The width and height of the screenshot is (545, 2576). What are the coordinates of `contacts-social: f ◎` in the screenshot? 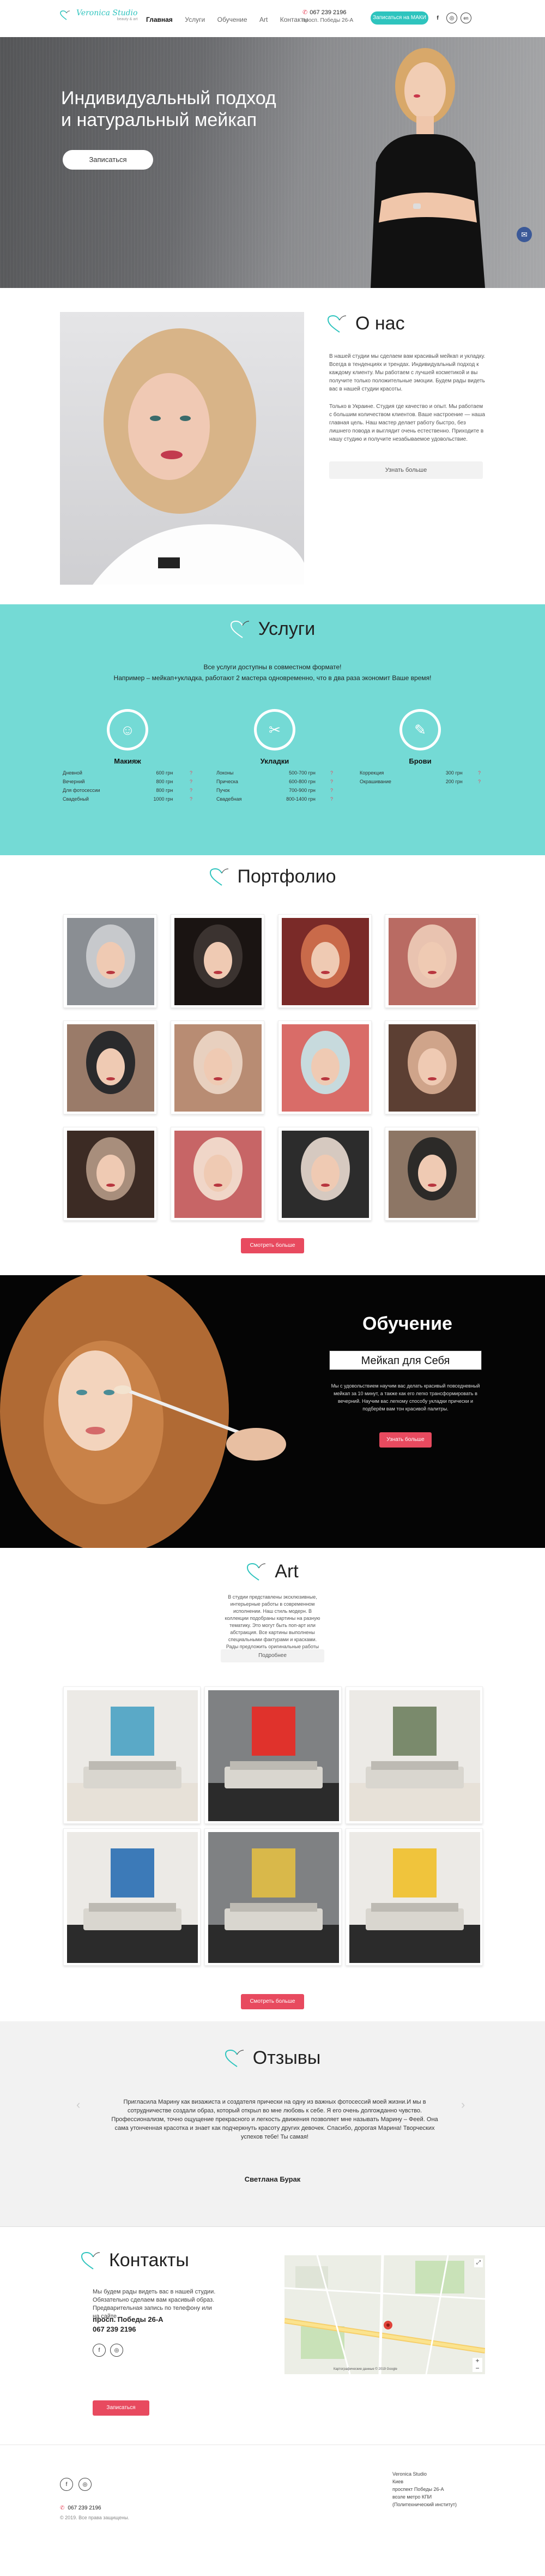 It's located at (108, 2351).